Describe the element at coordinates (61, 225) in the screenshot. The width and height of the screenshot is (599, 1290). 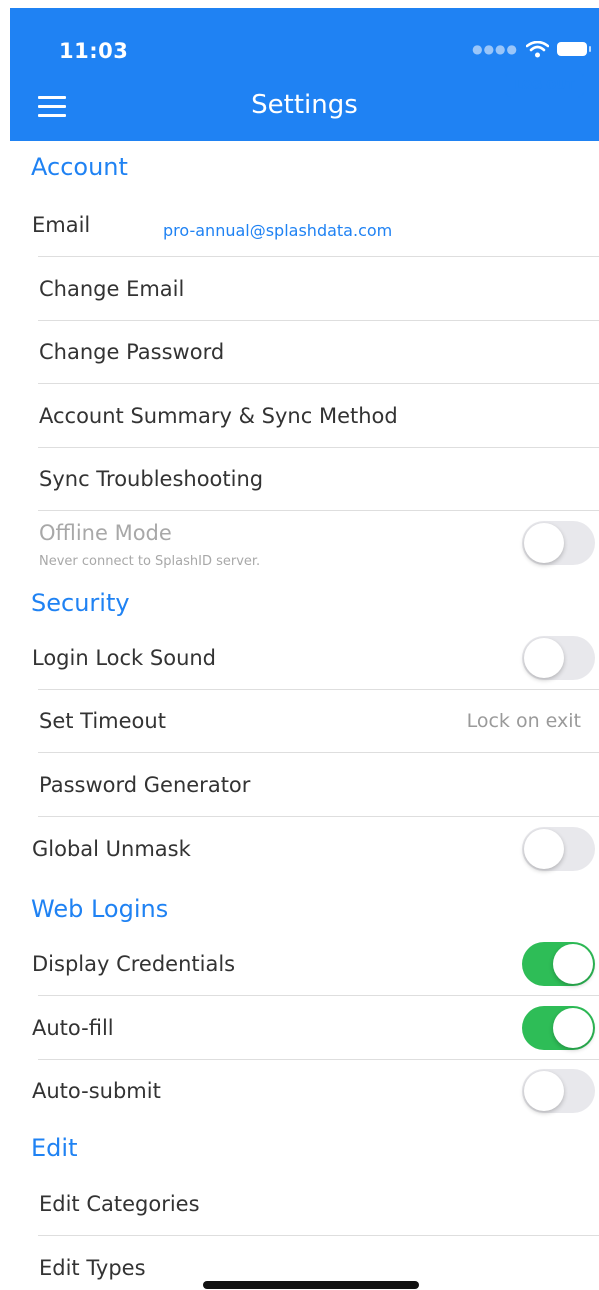
I see `email-label: Email` at that location.